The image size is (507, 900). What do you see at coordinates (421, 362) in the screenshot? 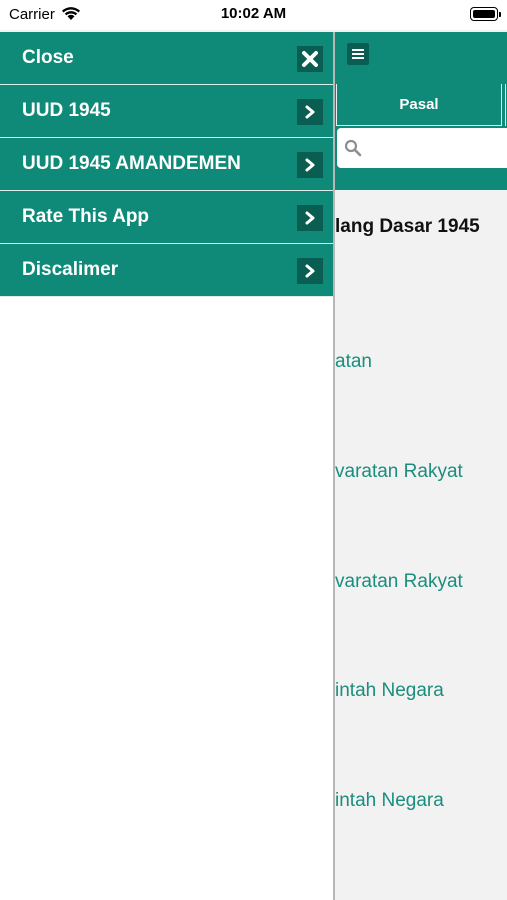
I see `list-item-1: atan` at bounding box center [421, 362].